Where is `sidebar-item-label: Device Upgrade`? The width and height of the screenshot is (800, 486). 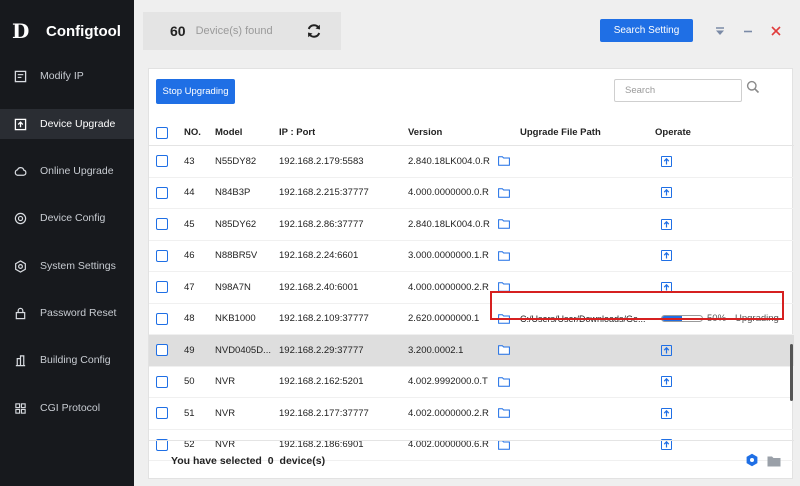
sidebar-item-label: Device Upgrade is located at coordinates (78, 124).